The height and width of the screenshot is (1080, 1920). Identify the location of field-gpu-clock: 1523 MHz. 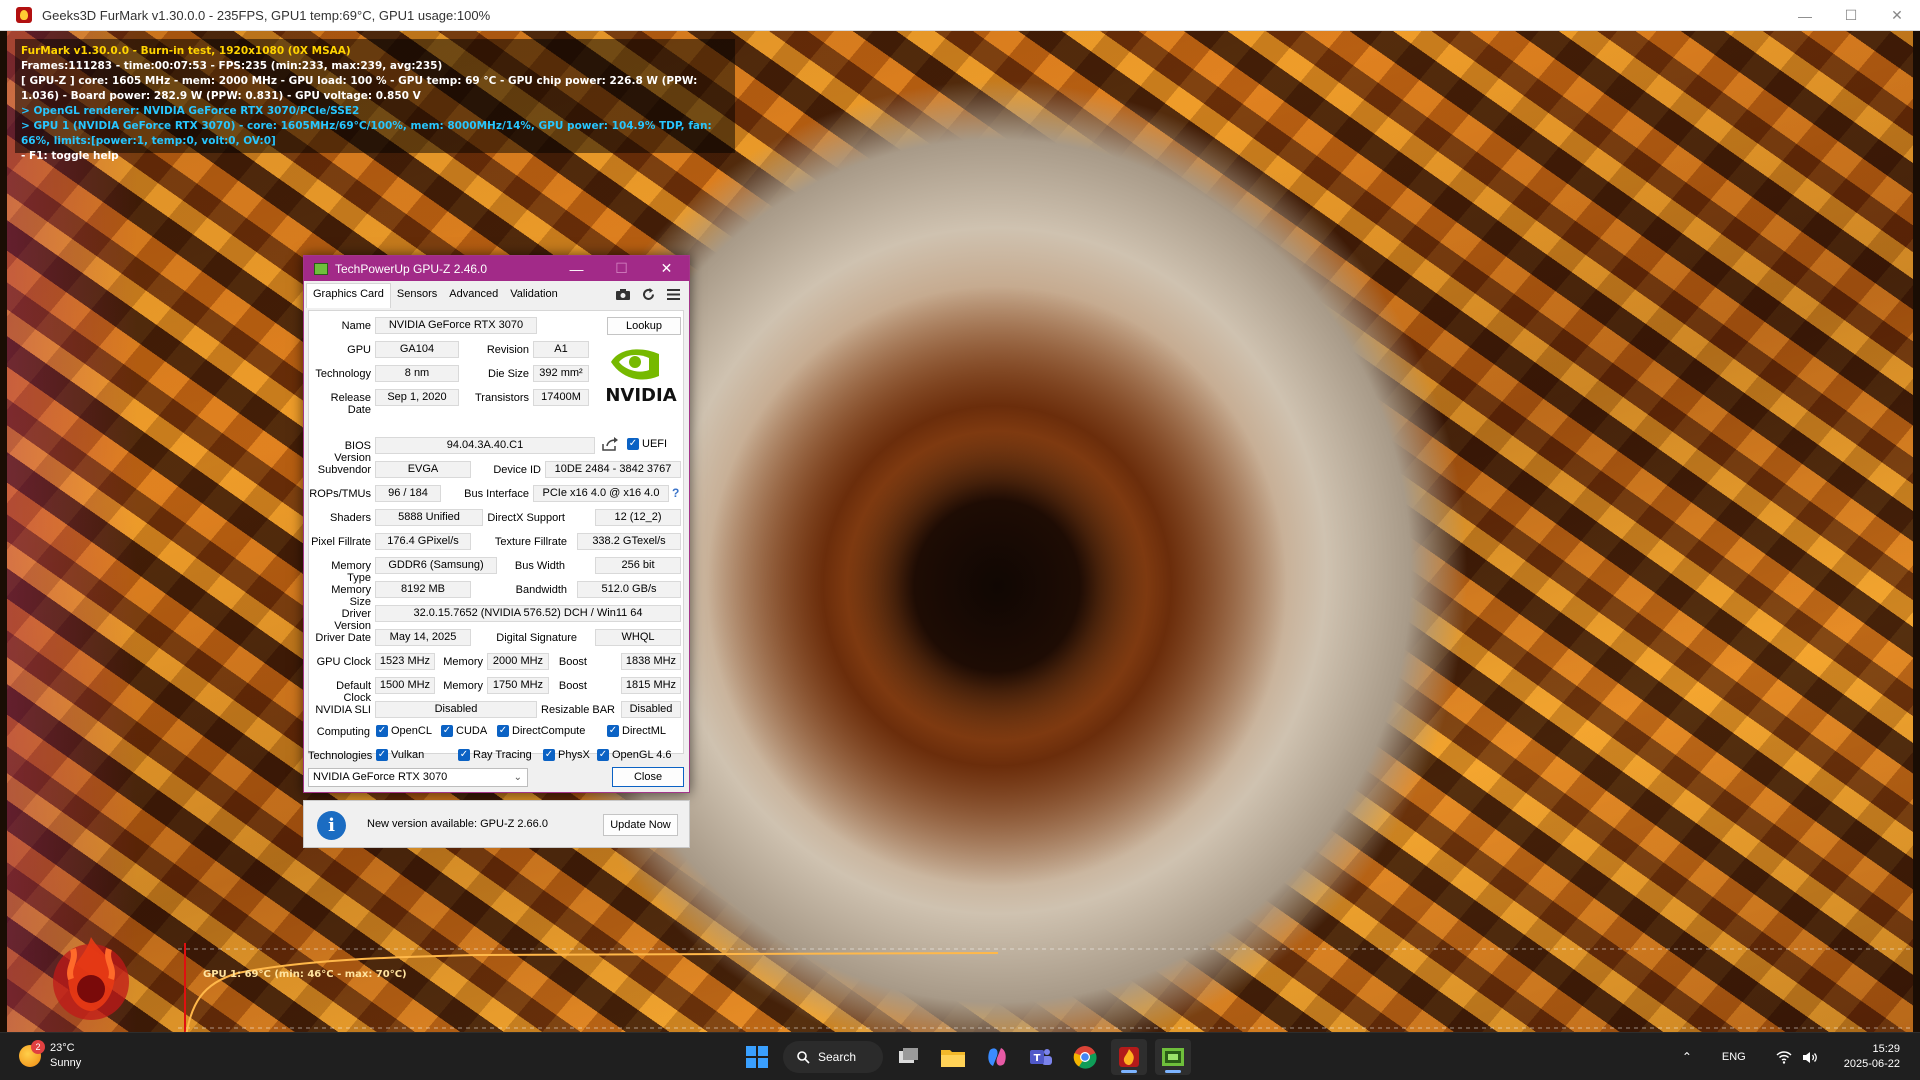
(405, 661).